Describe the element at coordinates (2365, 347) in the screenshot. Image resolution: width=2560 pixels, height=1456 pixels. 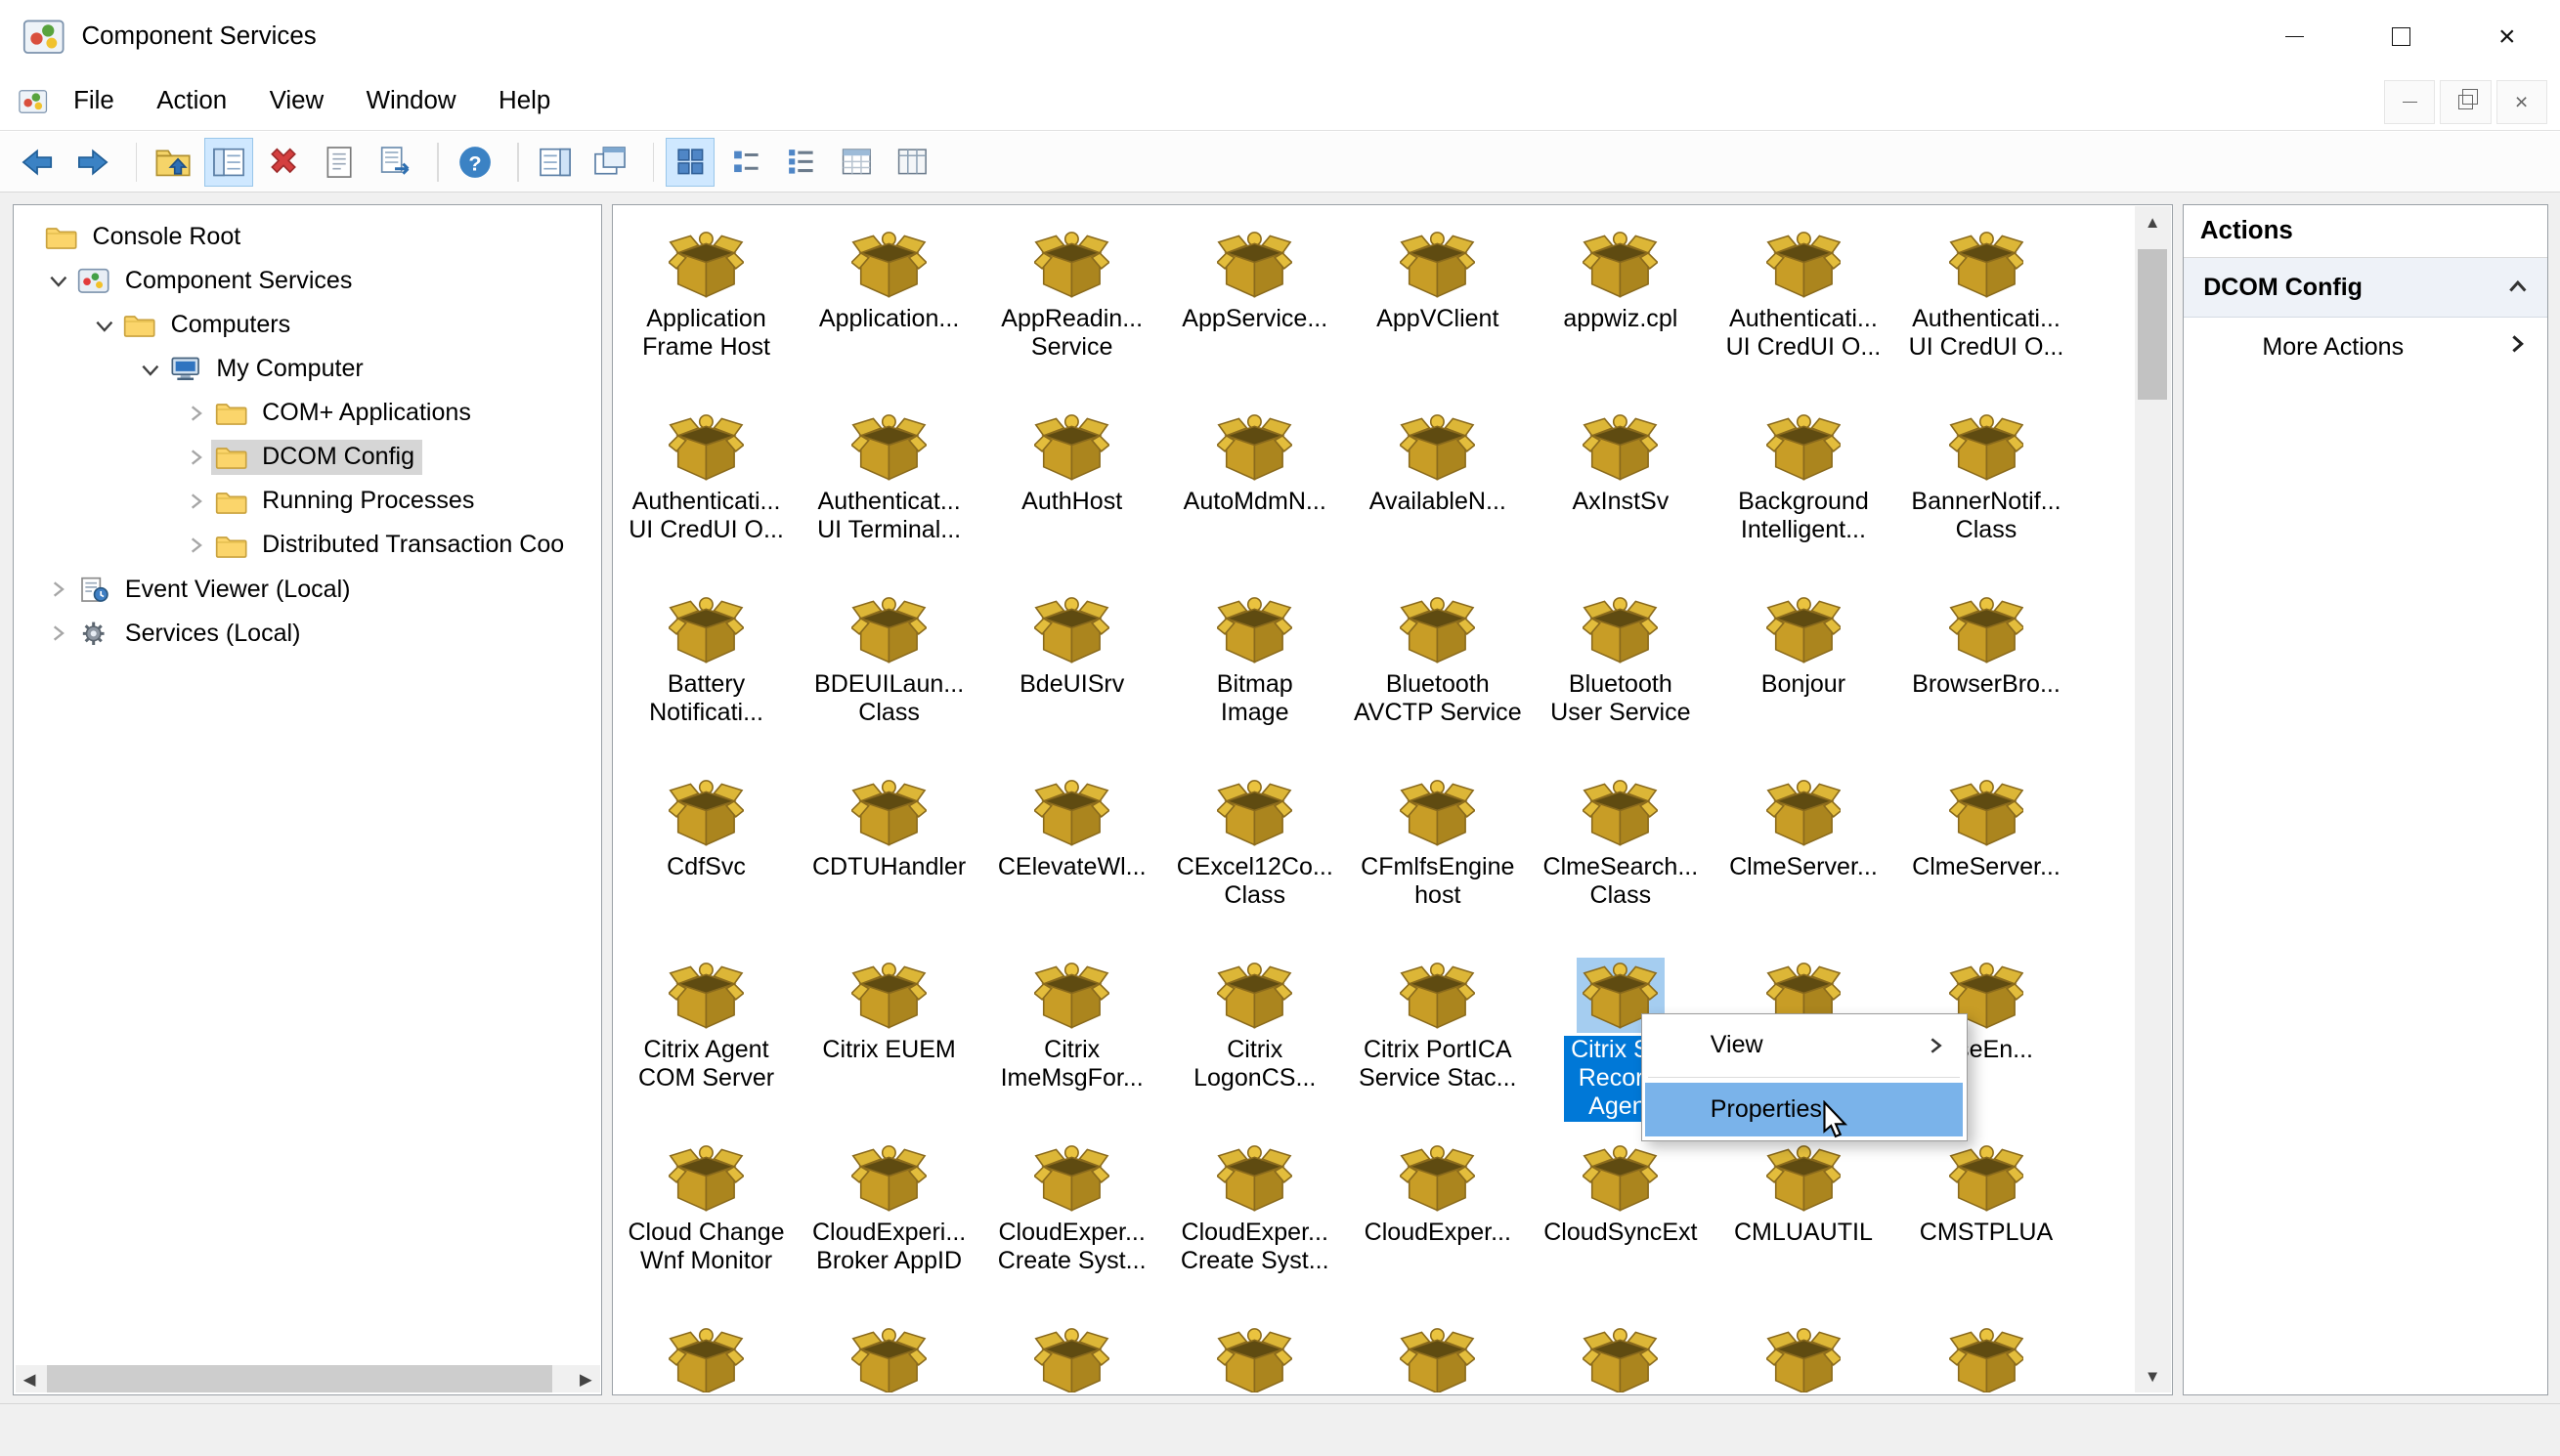
I see `more-actions-button: More Actions` at that location.